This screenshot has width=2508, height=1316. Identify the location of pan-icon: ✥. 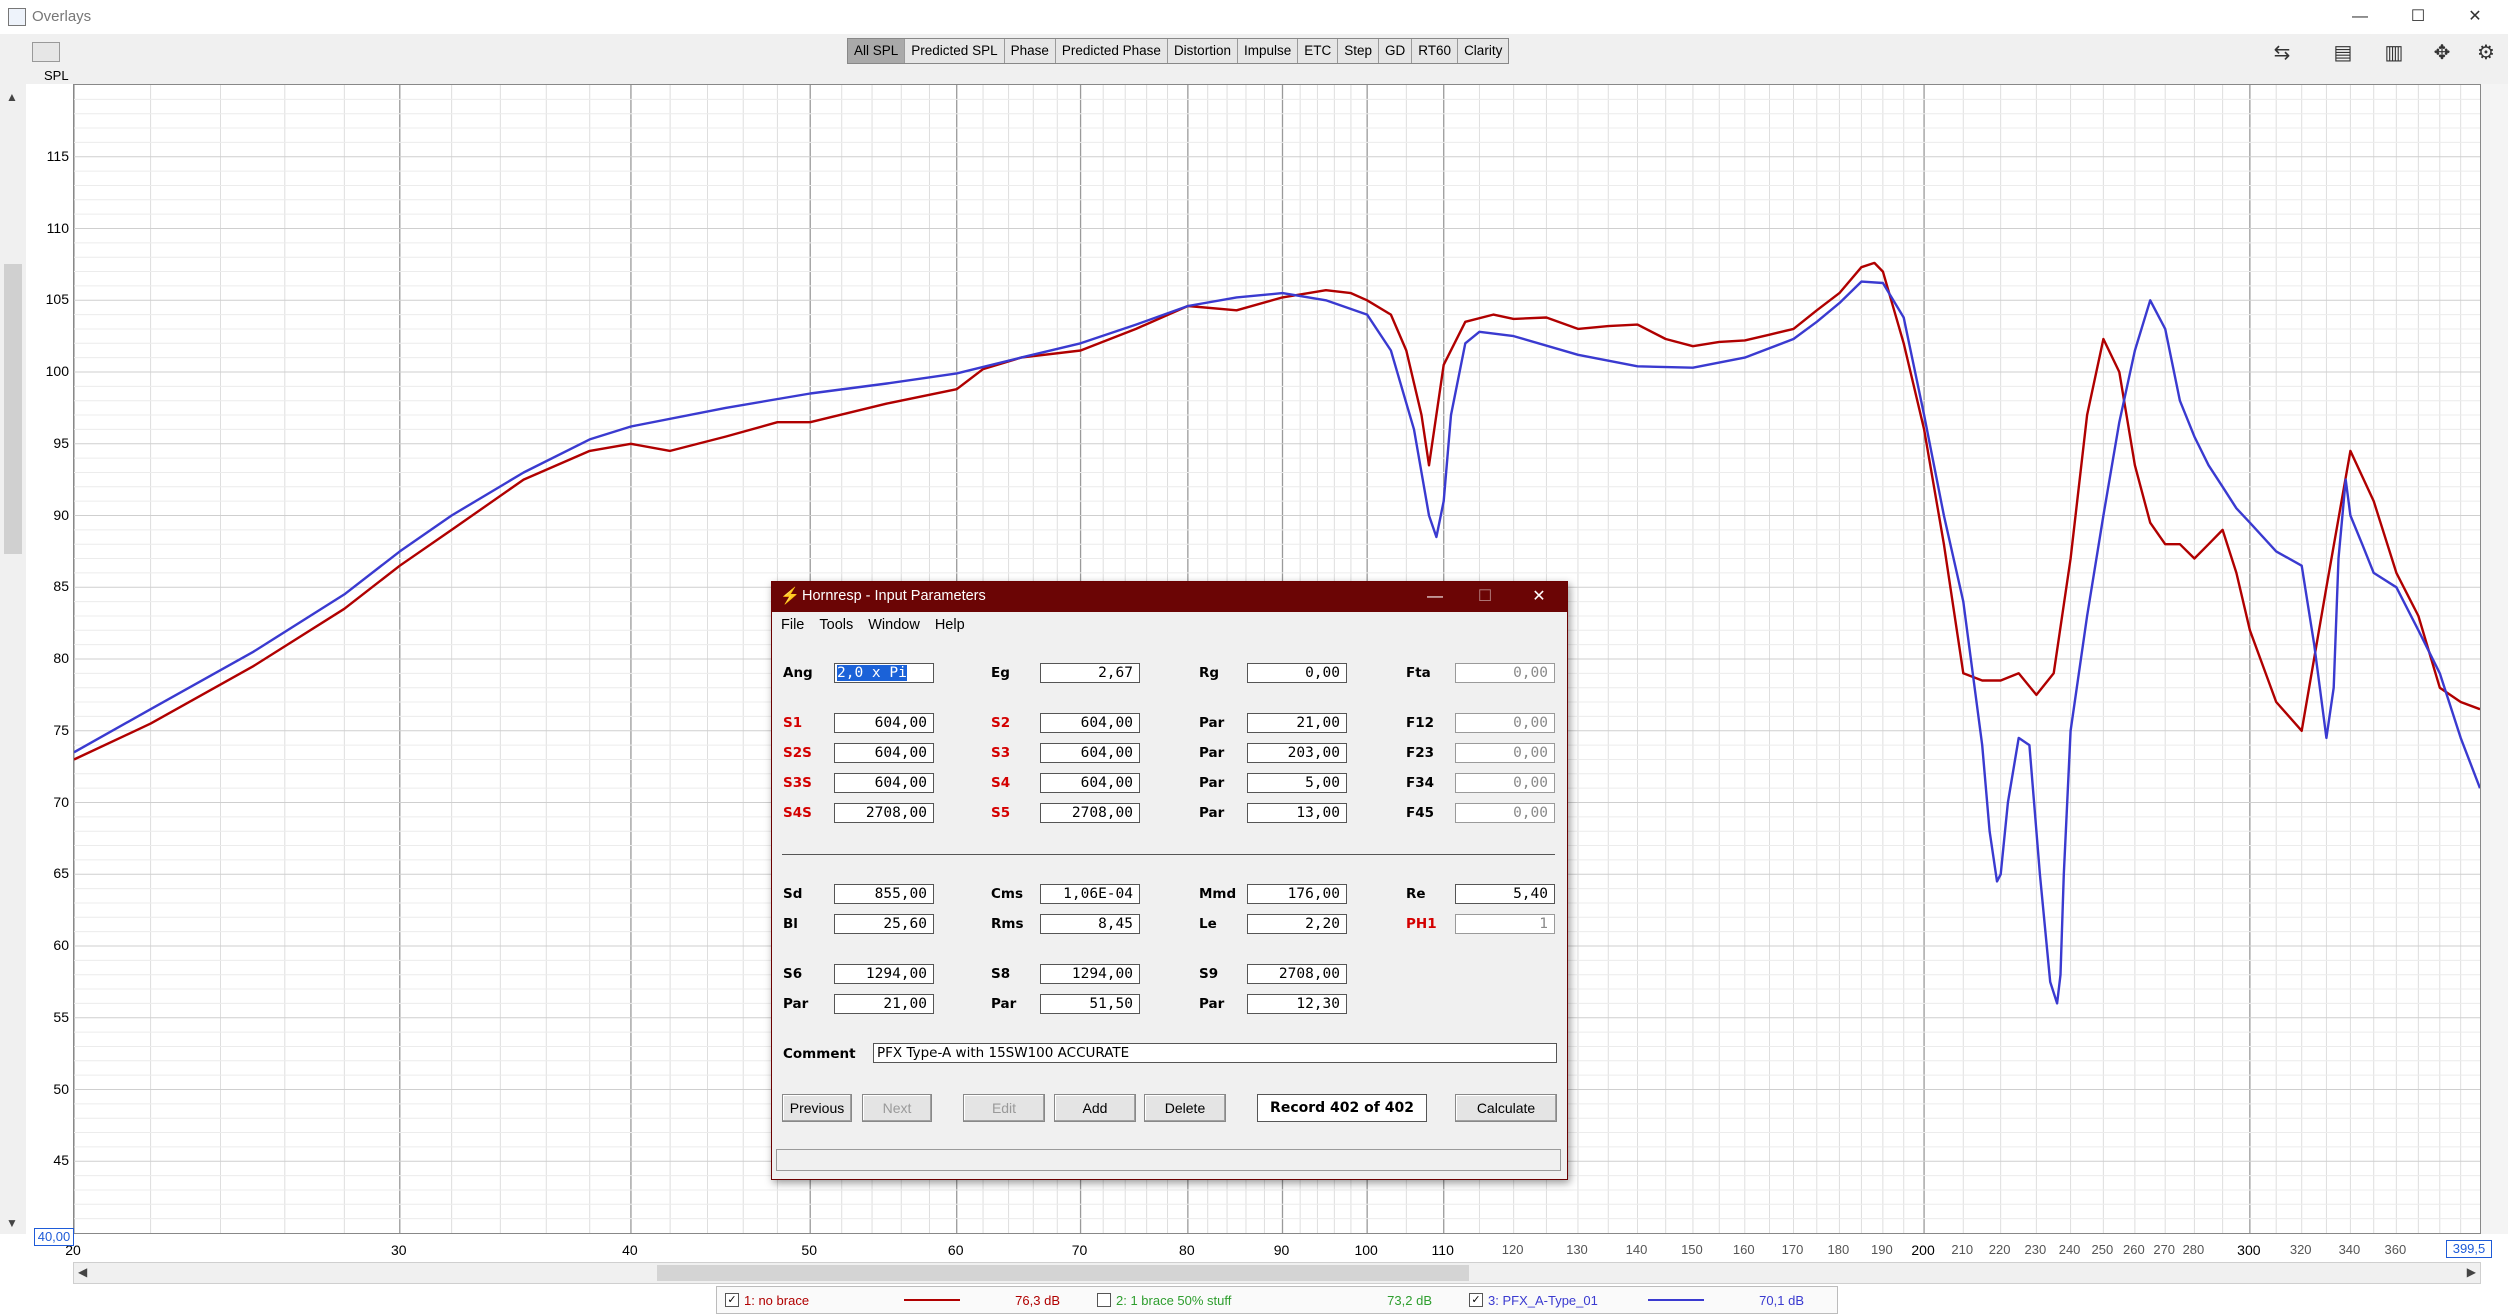
(2442, 53).